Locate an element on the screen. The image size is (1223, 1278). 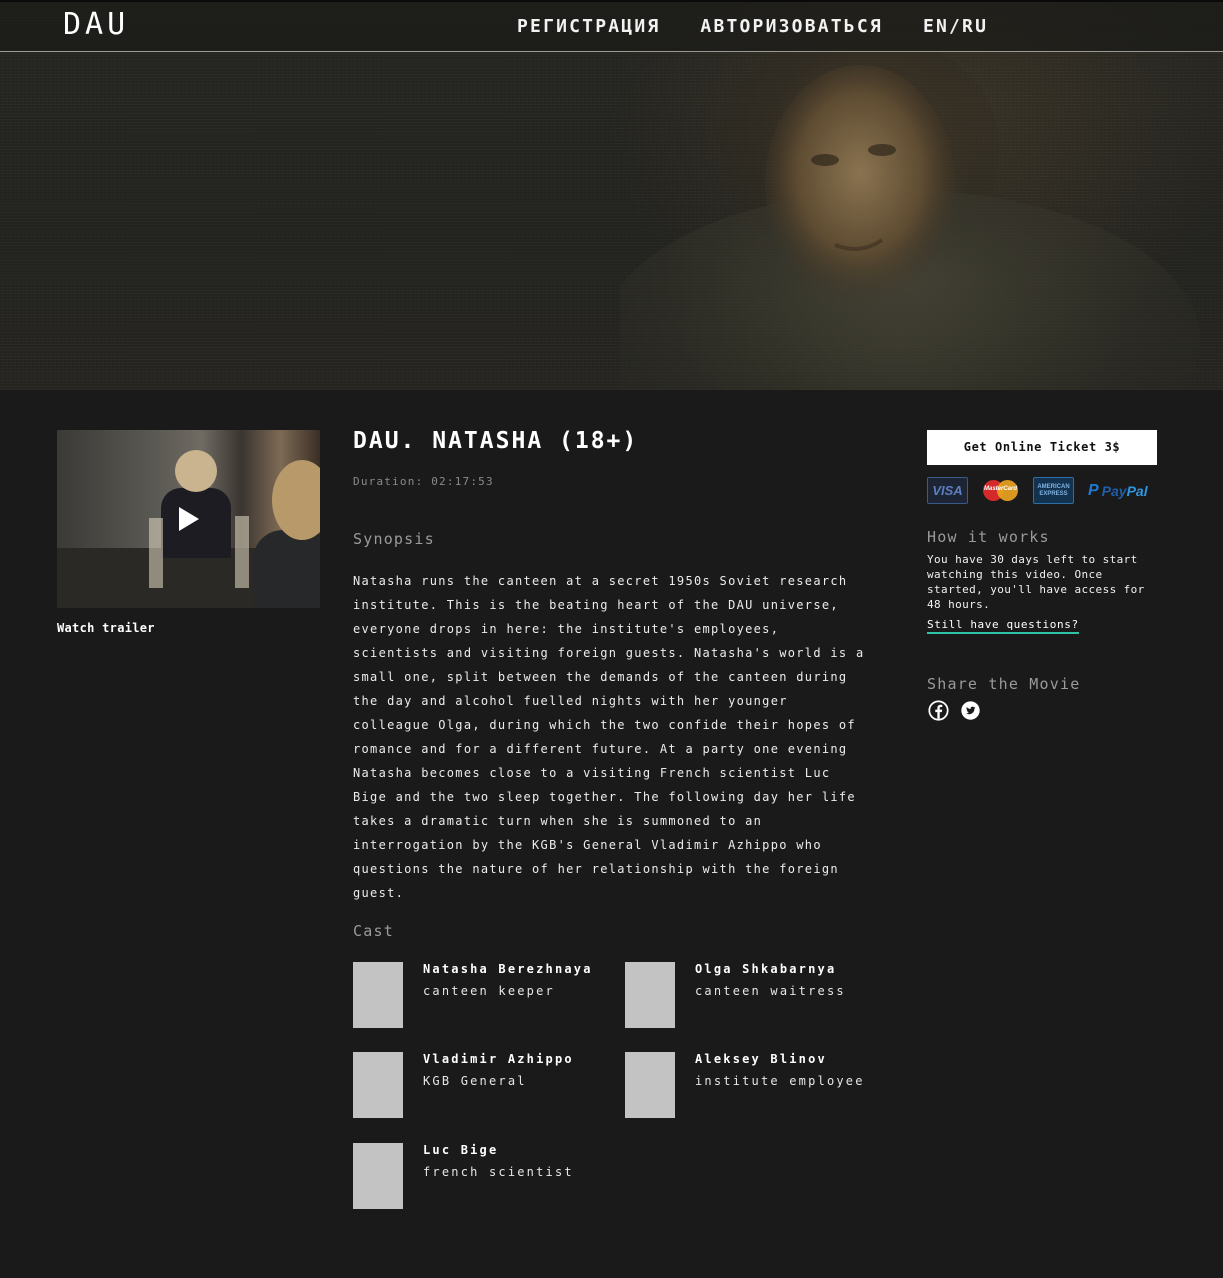
watch-trailer-link: Watch trailer is located at coordinates (106, 628).